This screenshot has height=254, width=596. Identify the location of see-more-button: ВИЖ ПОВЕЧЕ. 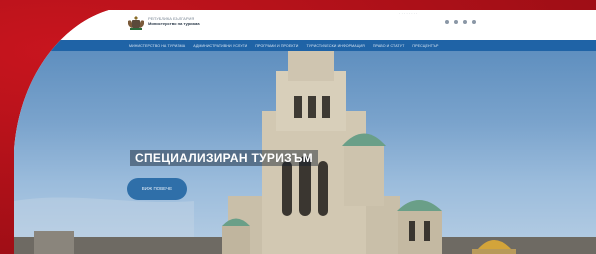
(157, 189).